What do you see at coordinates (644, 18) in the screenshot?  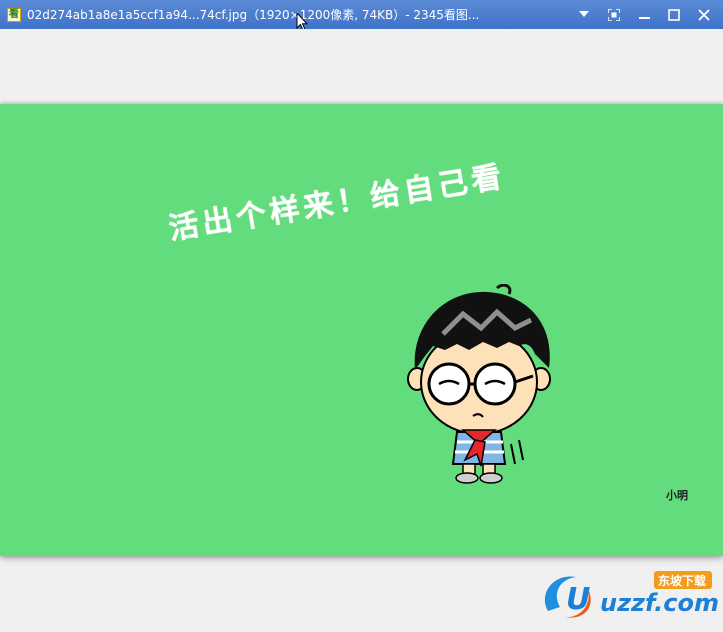 I see `minimize-icon` at bounding box center [644, 18].